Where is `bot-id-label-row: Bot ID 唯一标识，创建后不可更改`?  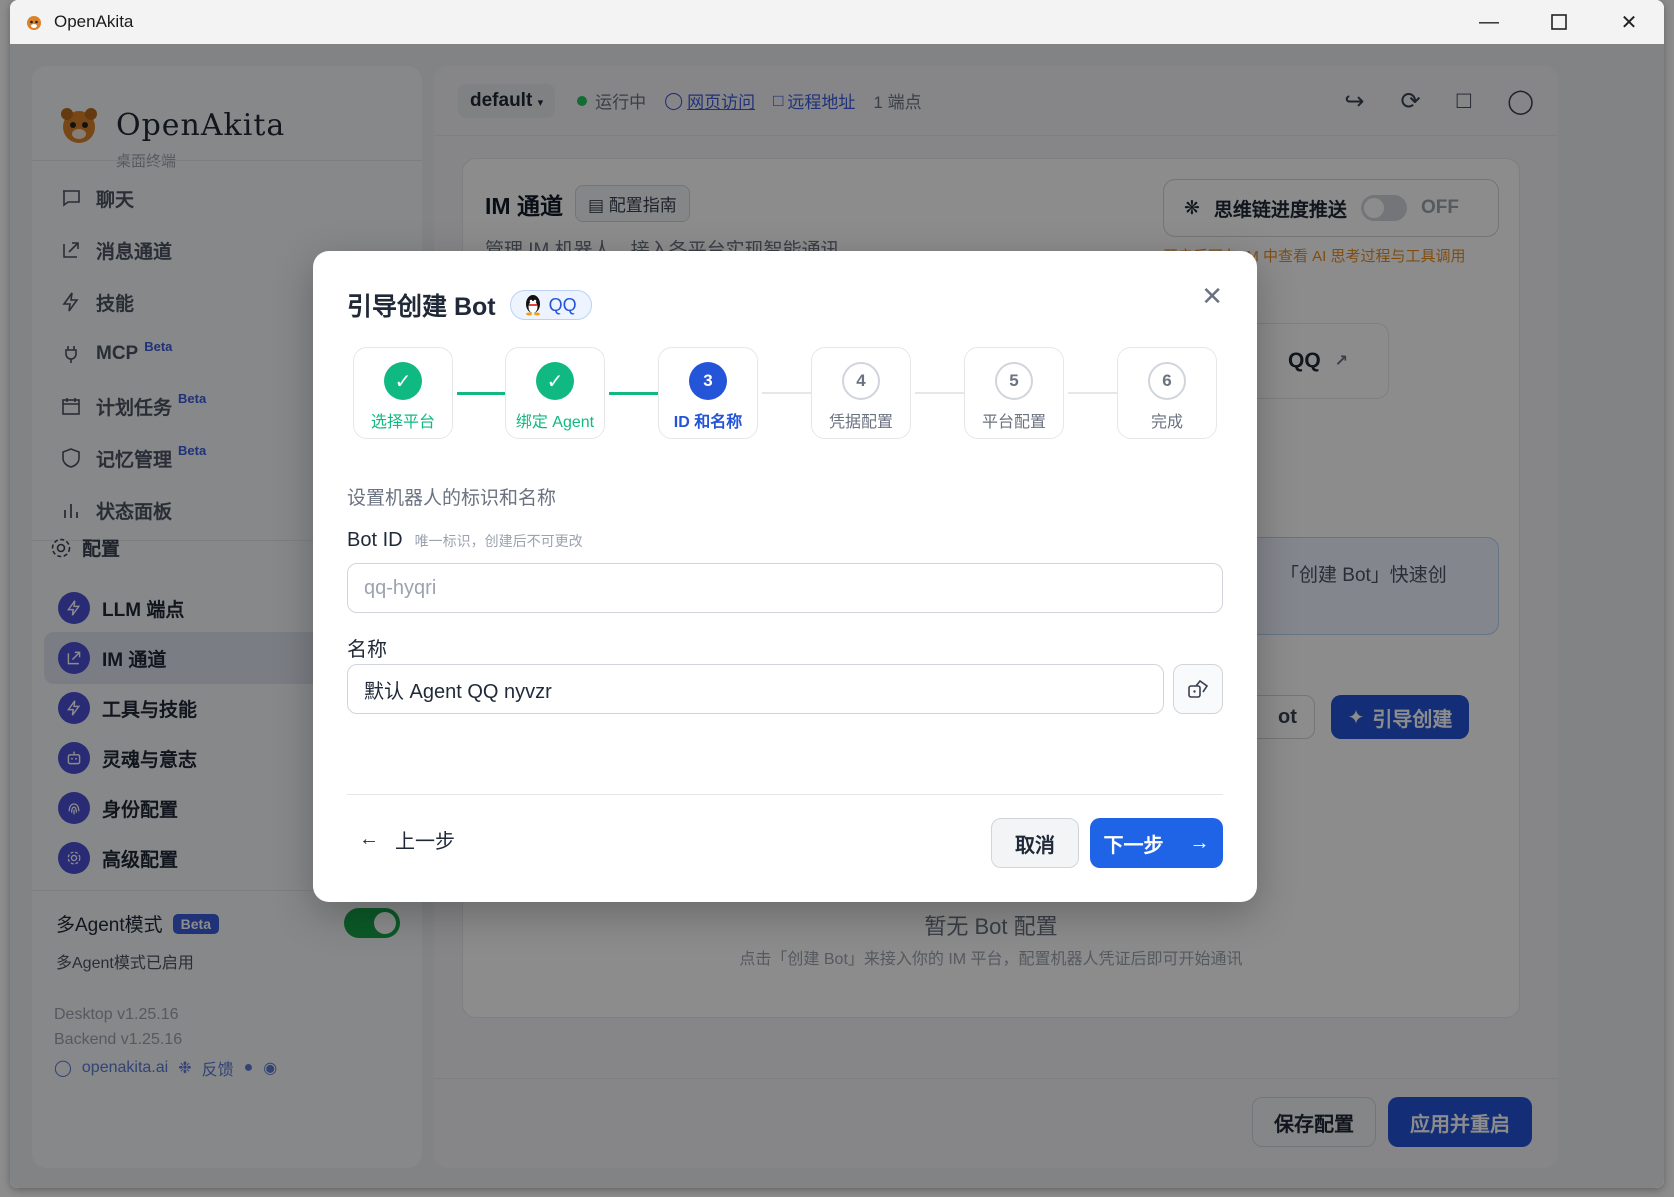
bot-id-label-row: Bot ID 唯一标识，创建后不可更改 is located at coordinates (465, 540).